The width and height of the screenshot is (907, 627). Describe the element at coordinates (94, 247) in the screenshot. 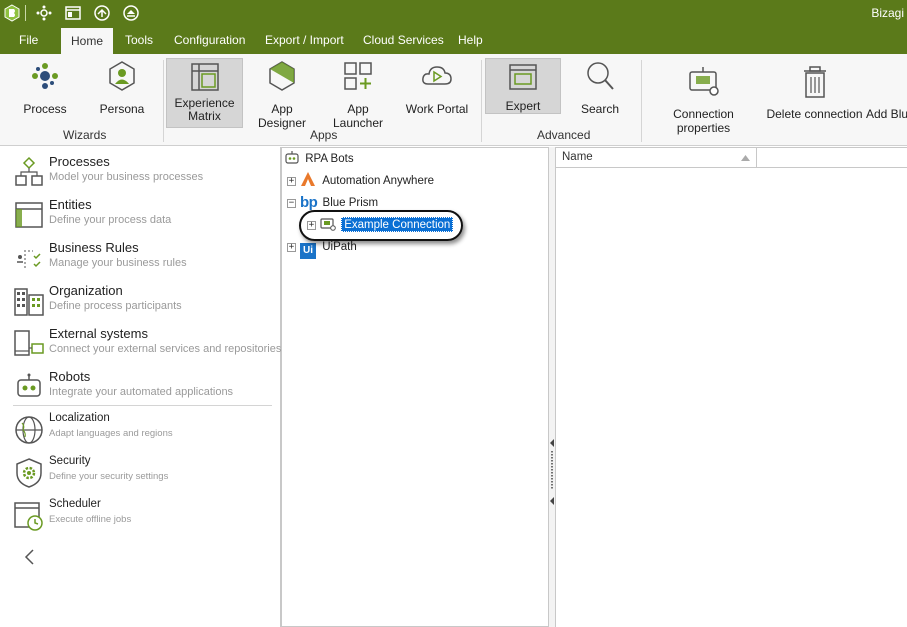

I see `nav-title: Business Rules` at that location.